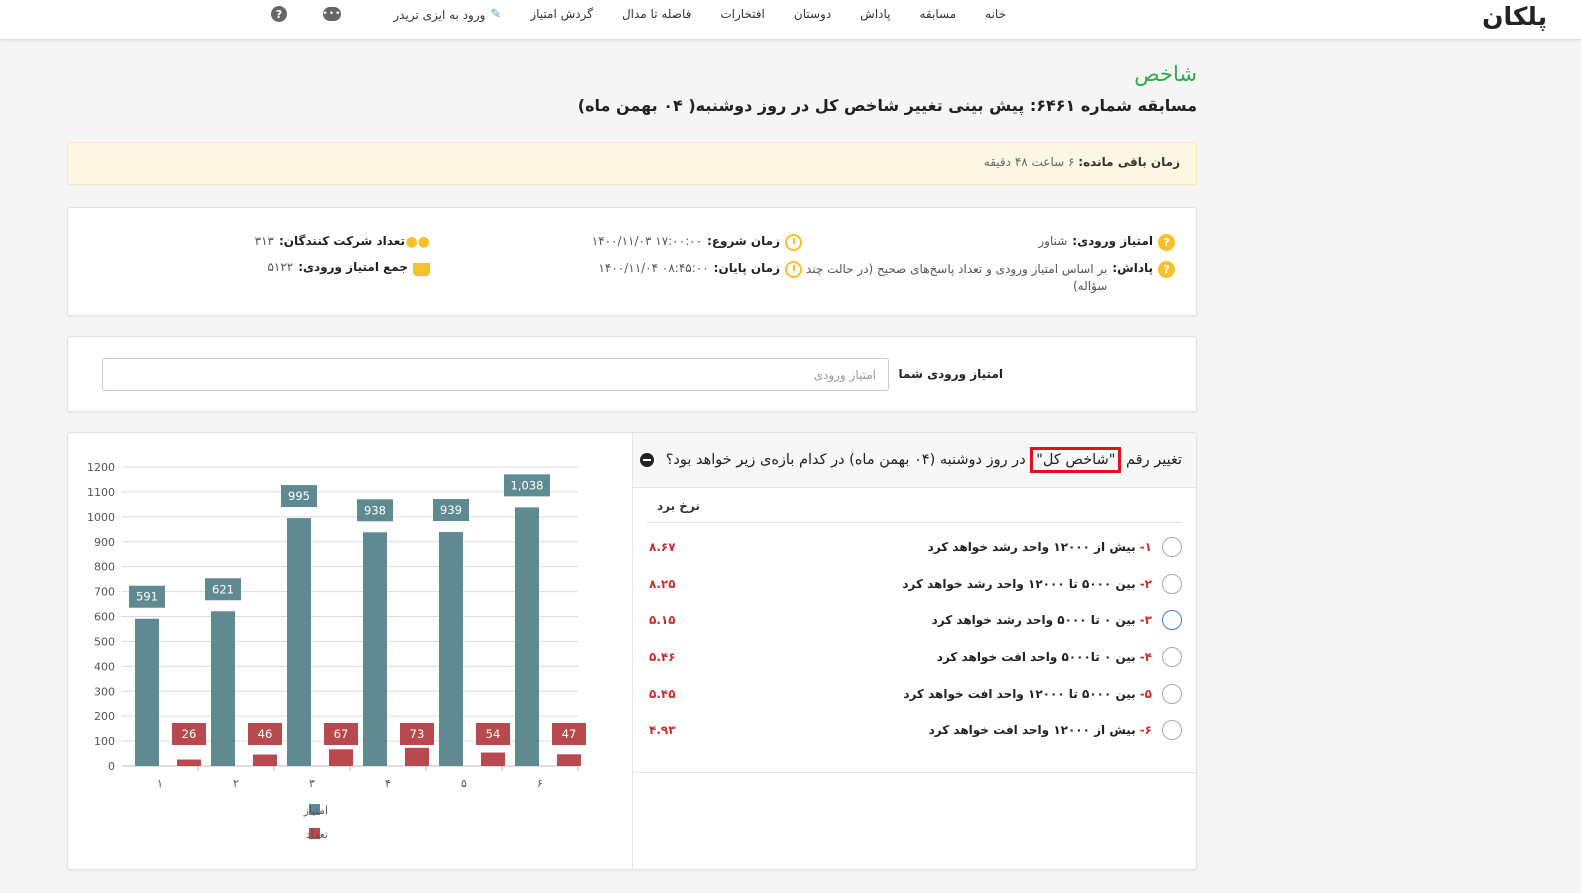  I want to click on highlighted-term: "شاخص کل", so click(1076, 460).